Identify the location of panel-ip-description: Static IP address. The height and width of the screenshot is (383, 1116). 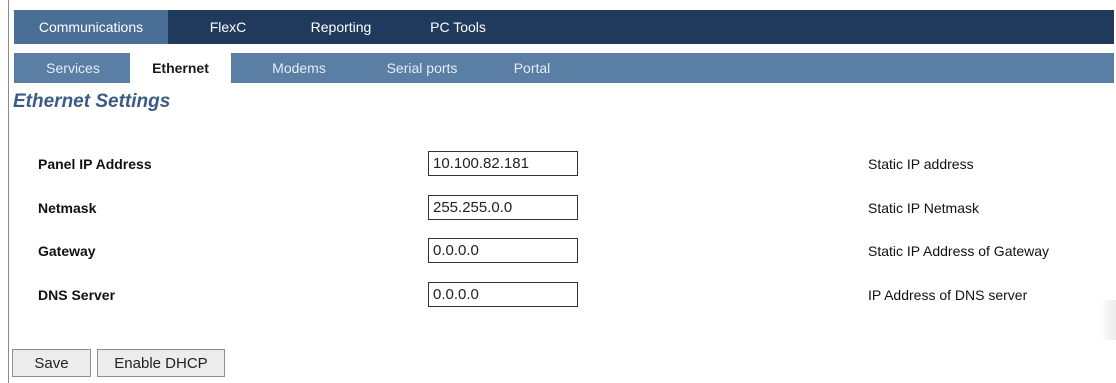
(921, 164).